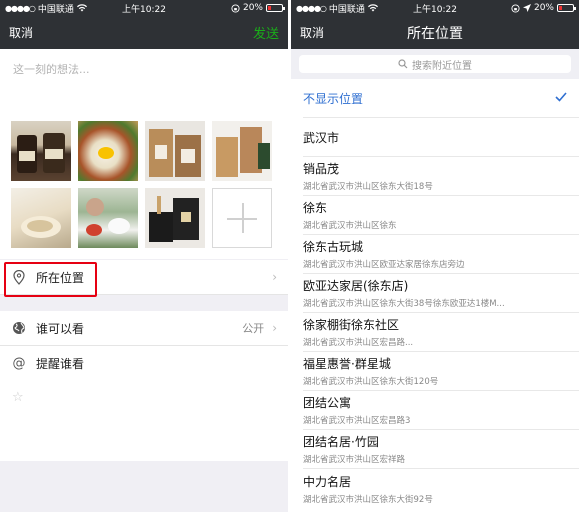 The height and width of the screenshot is (512, 579). Describe the element at coordinates (341, 442) in the screenshot. I see `place-name: 团结名居·竹园` at that location.